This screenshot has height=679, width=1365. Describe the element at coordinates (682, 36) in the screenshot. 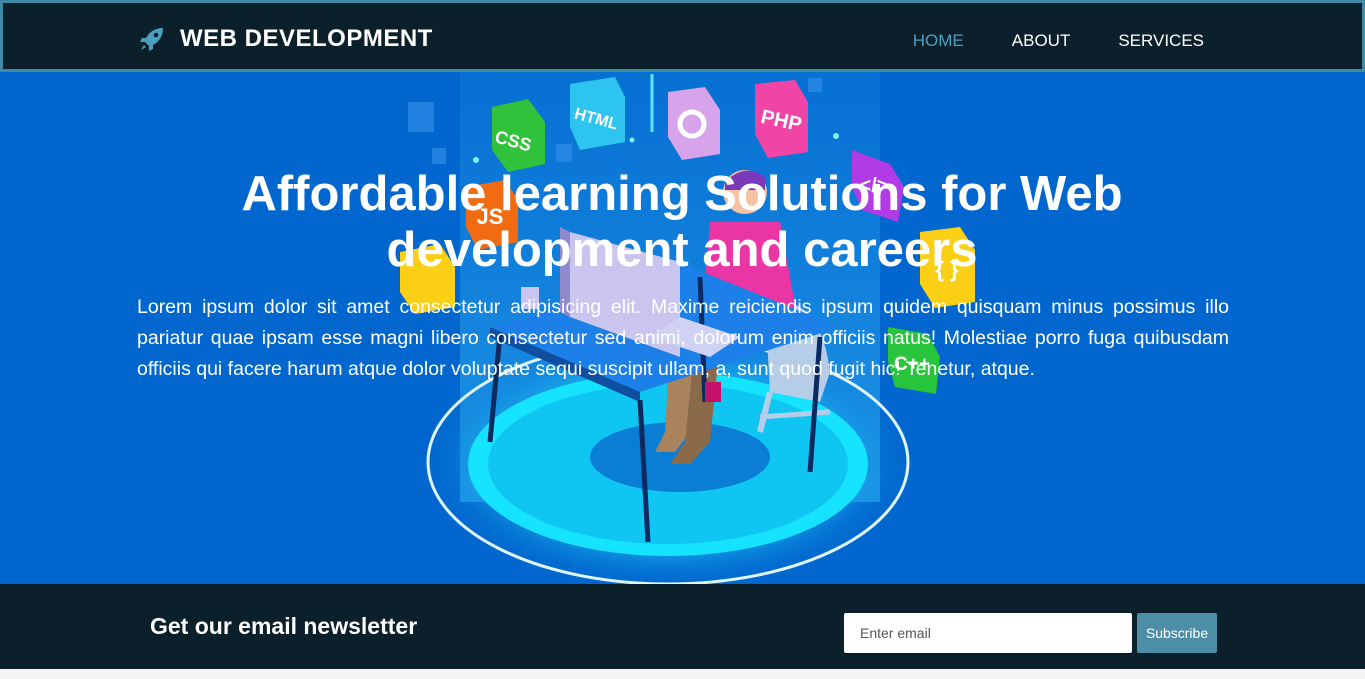

I see `navbar: WEB DEVELOPMENT HOME ABOUT SERVICES` at that location.